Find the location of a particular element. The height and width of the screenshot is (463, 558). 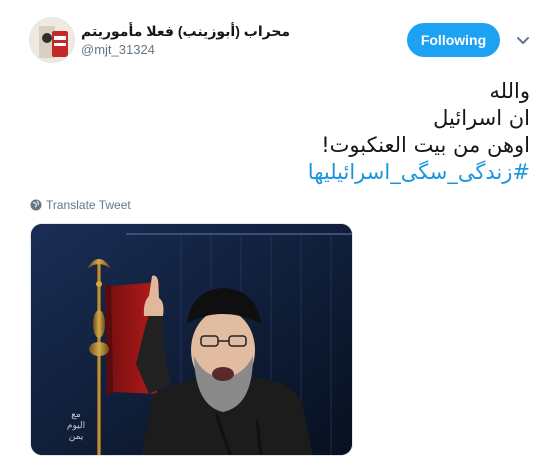

watermark-line: اليوم is located at coordinates (76, 426).